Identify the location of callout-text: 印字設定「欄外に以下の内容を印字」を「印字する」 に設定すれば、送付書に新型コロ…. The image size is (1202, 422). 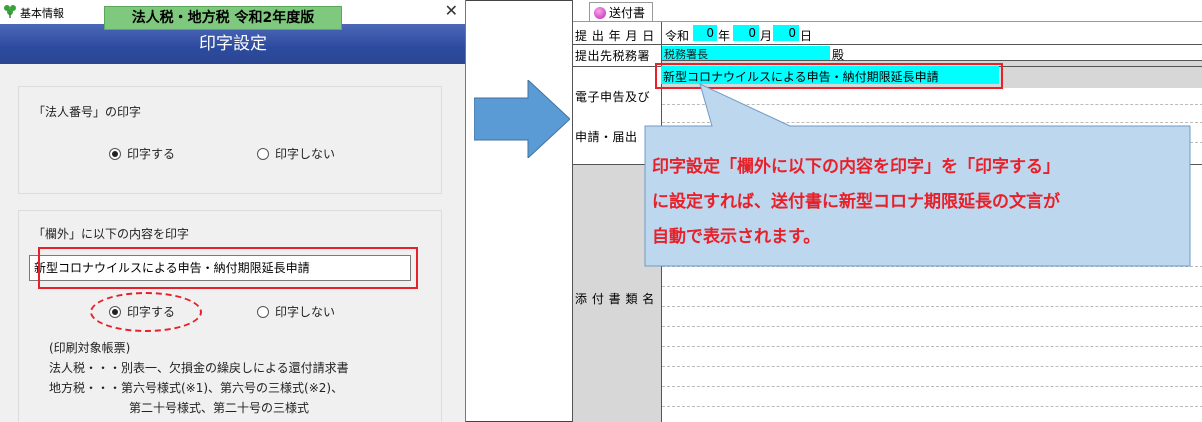
(922, 202).